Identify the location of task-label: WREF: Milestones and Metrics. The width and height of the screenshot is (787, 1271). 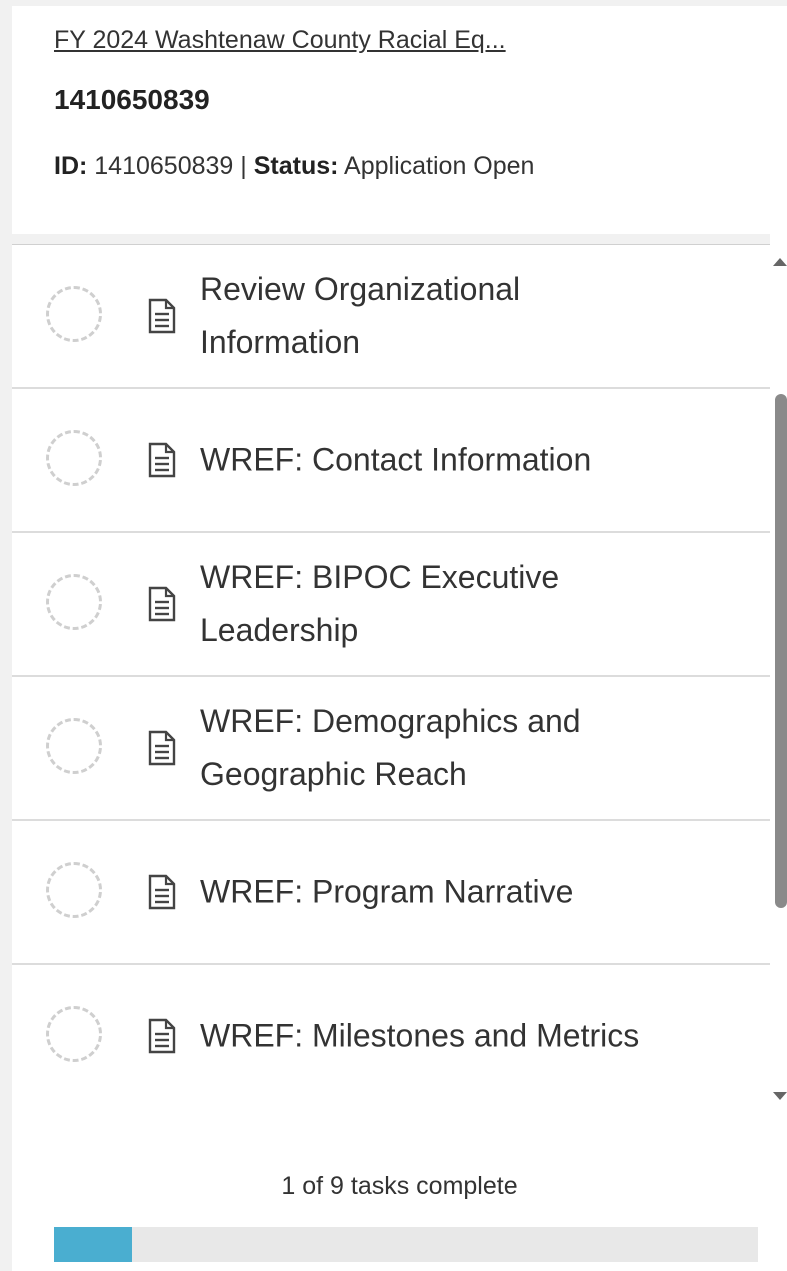
(420, 1035).